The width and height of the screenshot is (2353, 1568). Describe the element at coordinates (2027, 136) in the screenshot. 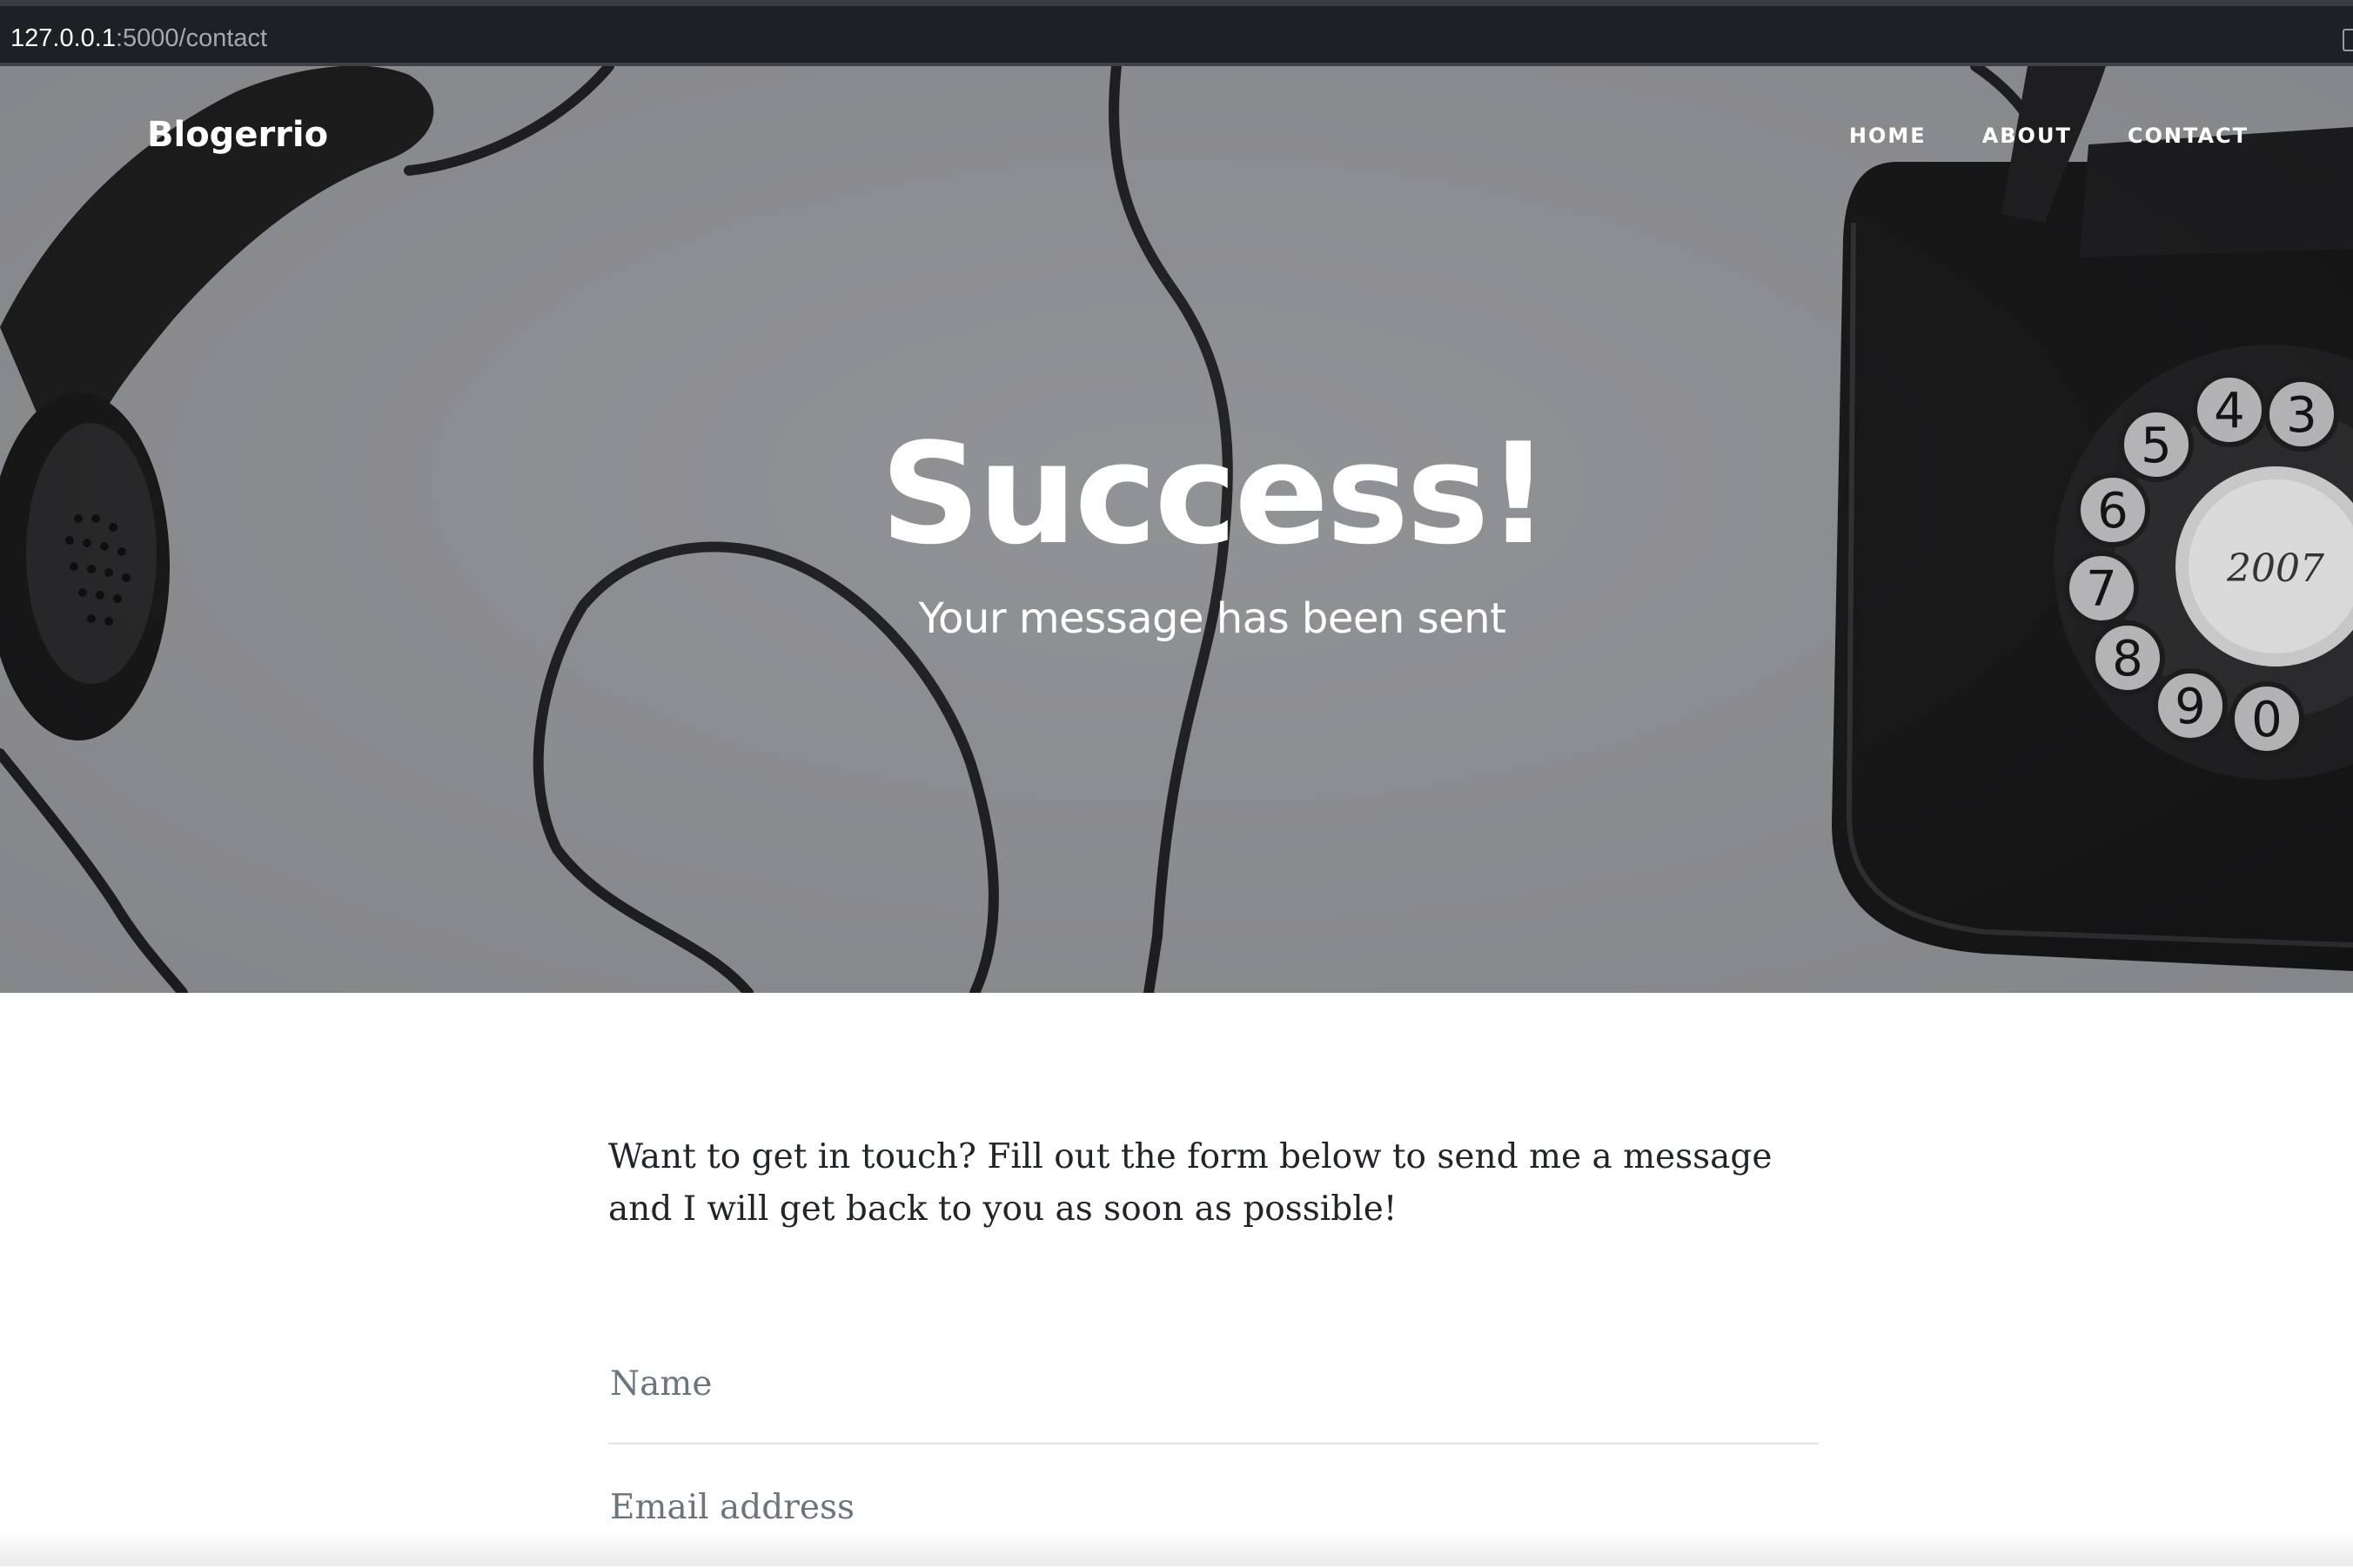

I see `nav-link-about: ABOUT` at that location.